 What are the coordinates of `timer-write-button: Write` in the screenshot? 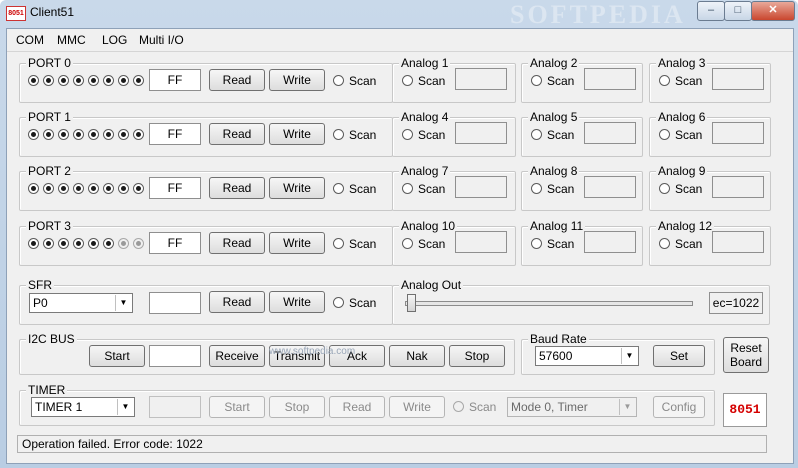 It's located at (417, 407).